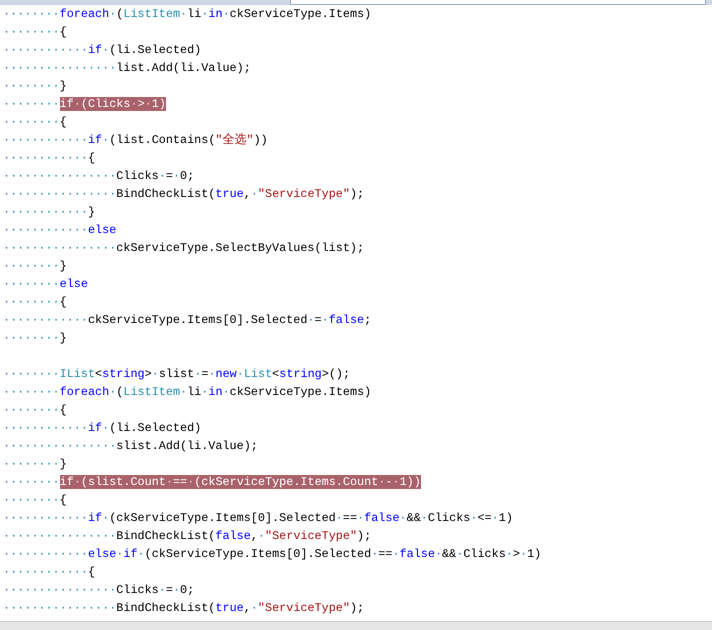 The height and width of the screenshot is (630, 712). Describe the element at coordinates (135, 140) in the screenshot. I see `code-line: ············if·(list.Contains("全选"))` at that location.